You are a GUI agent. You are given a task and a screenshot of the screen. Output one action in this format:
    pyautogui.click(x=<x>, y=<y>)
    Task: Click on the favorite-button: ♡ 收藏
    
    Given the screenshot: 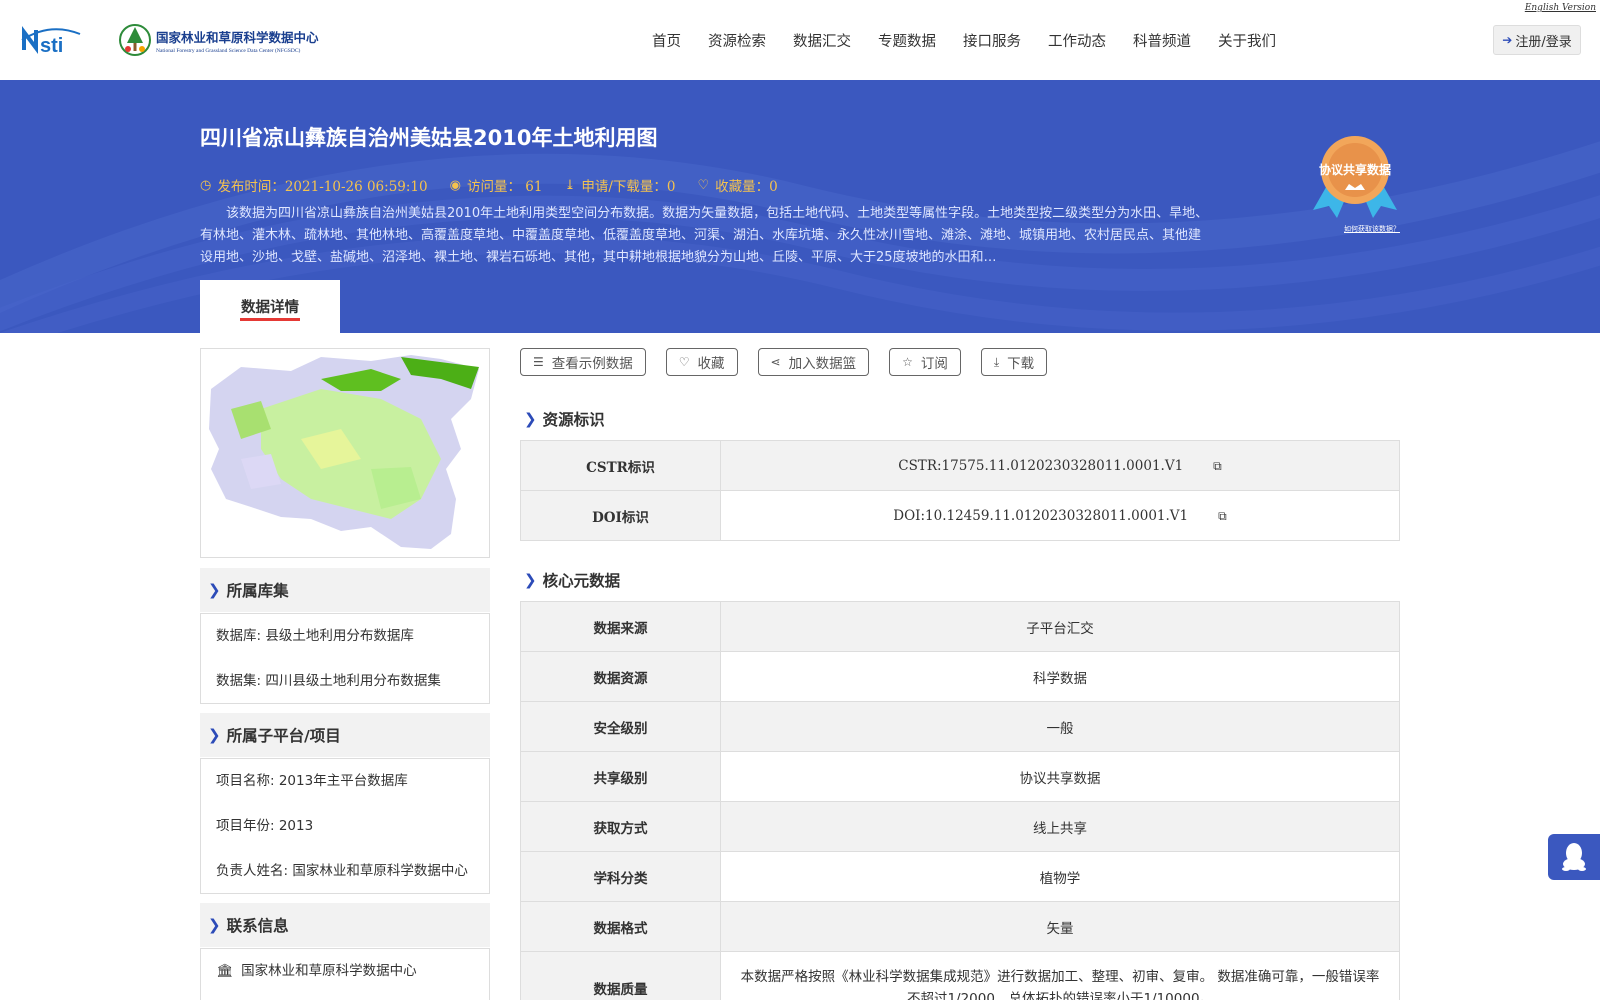 What is the action you would take?
    pyautogui.click(x=701, y=362)
    